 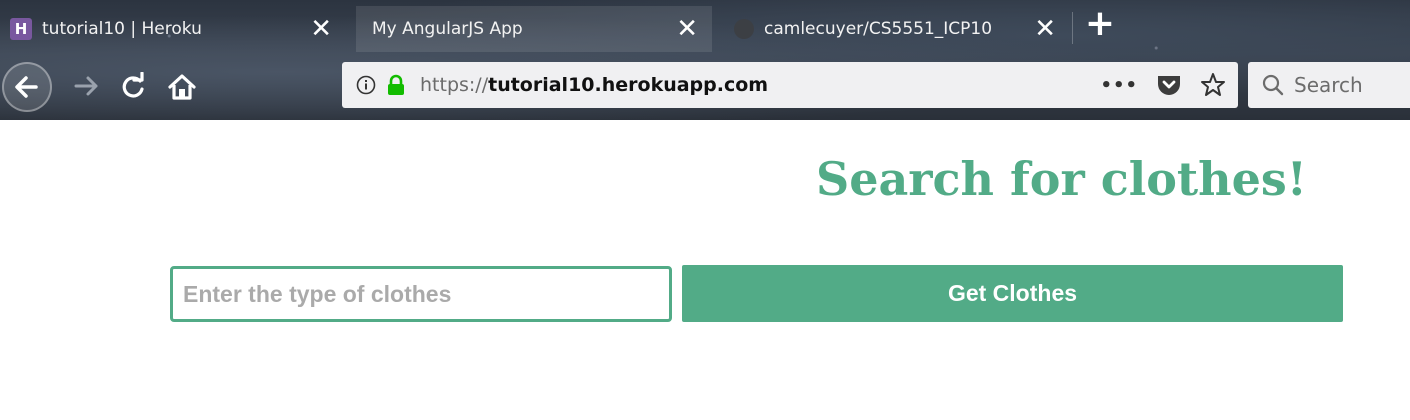 I want to click on tab-heroku: H tutorial10 | Heroku ✕, so click(x=173, y=29).